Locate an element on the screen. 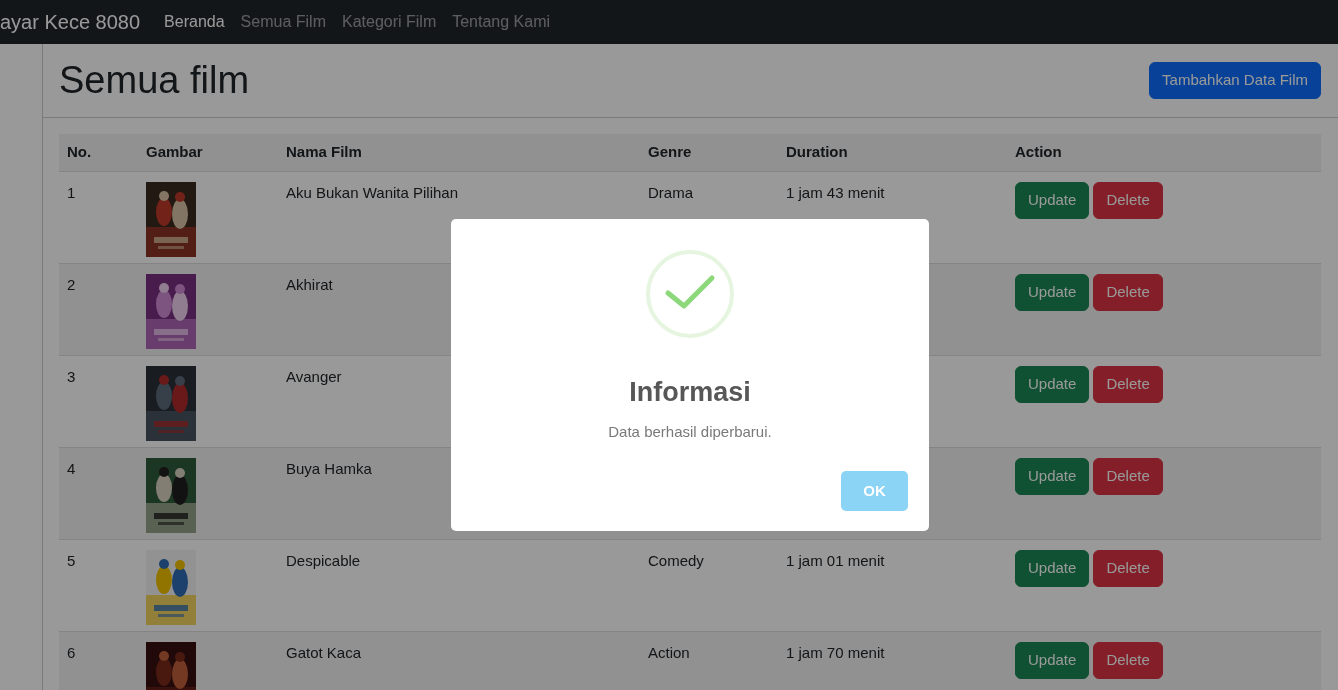 The image size is (1338, 690). nav-link: Kategori Film is located at coordinates (389, 22).